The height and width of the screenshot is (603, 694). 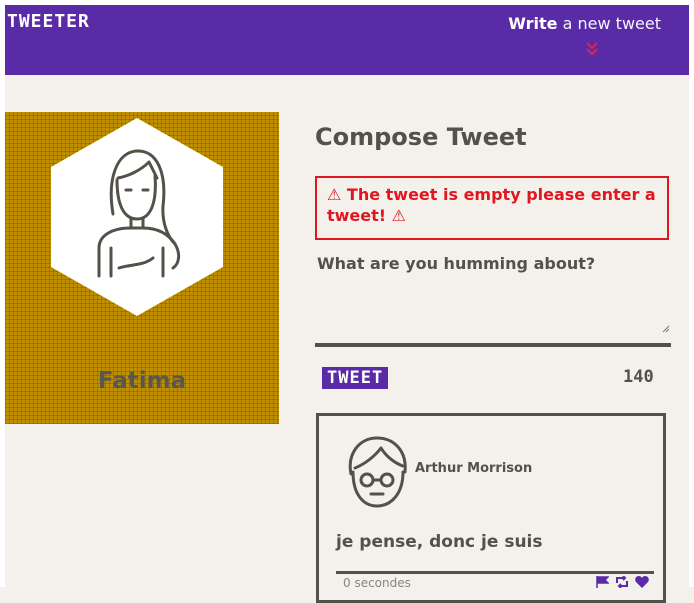 What do you see at coordinates (377, 472) in the screenshot?
I see `male-avatar-icon` at bounding box center [377, 472].